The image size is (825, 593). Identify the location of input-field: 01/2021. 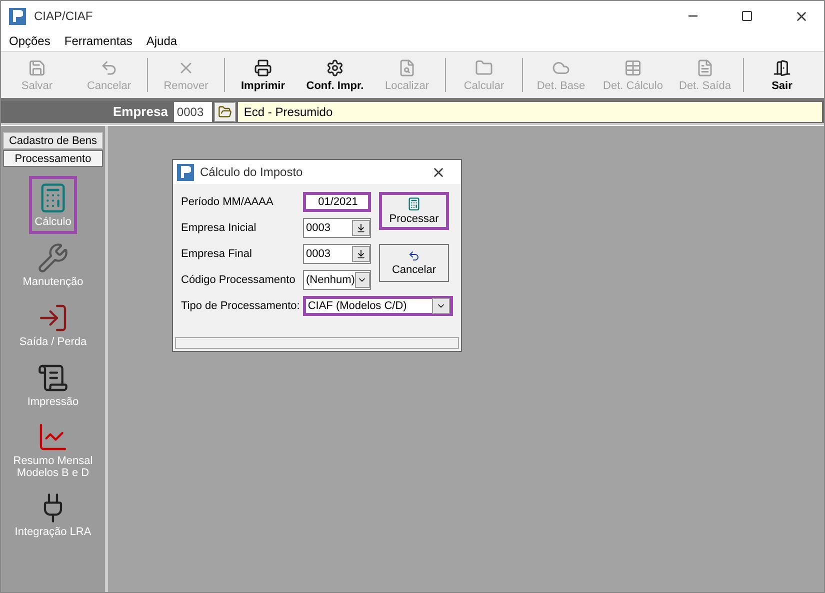
(337, 202).